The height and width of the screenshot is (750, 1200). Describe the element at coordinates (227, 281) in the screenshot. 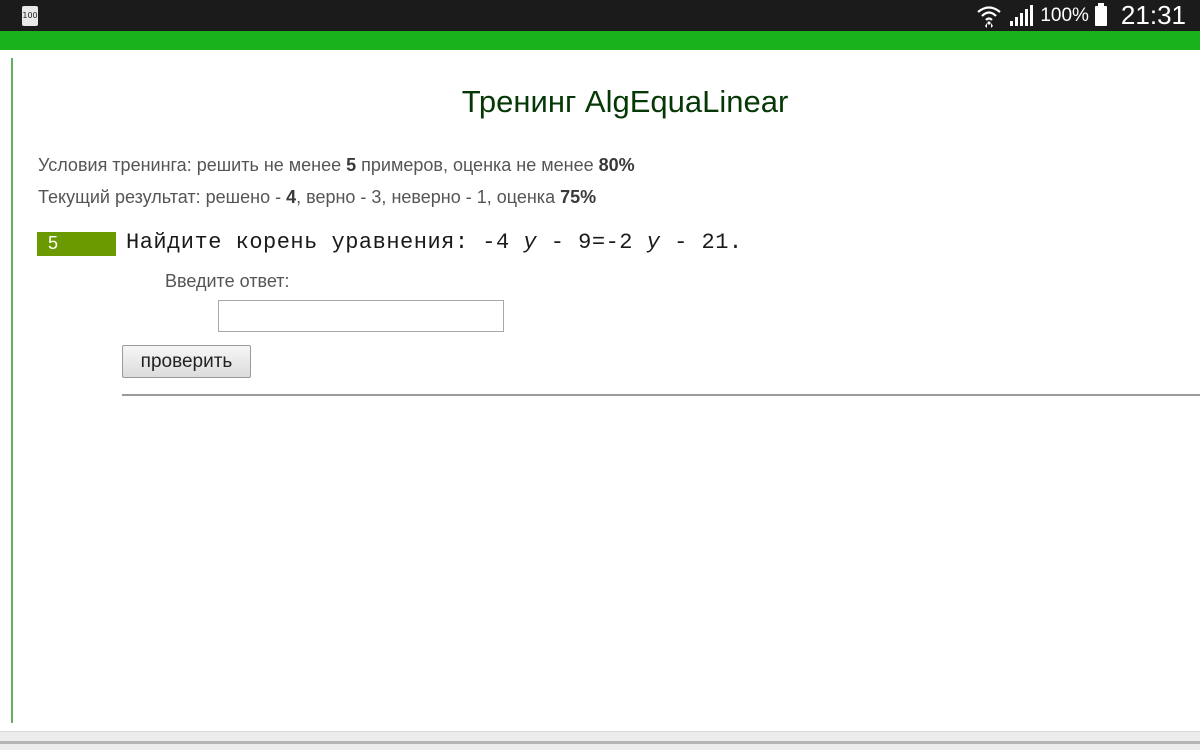

I see `answer-label: Введите ответ:` at that location.